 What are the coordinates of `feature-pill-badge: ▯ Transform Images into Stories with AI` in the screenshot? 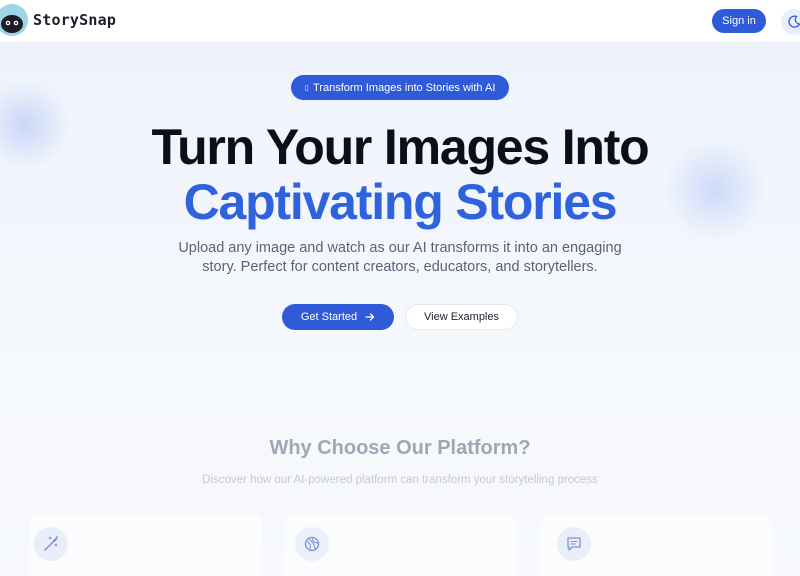 It's located at (400, 87).